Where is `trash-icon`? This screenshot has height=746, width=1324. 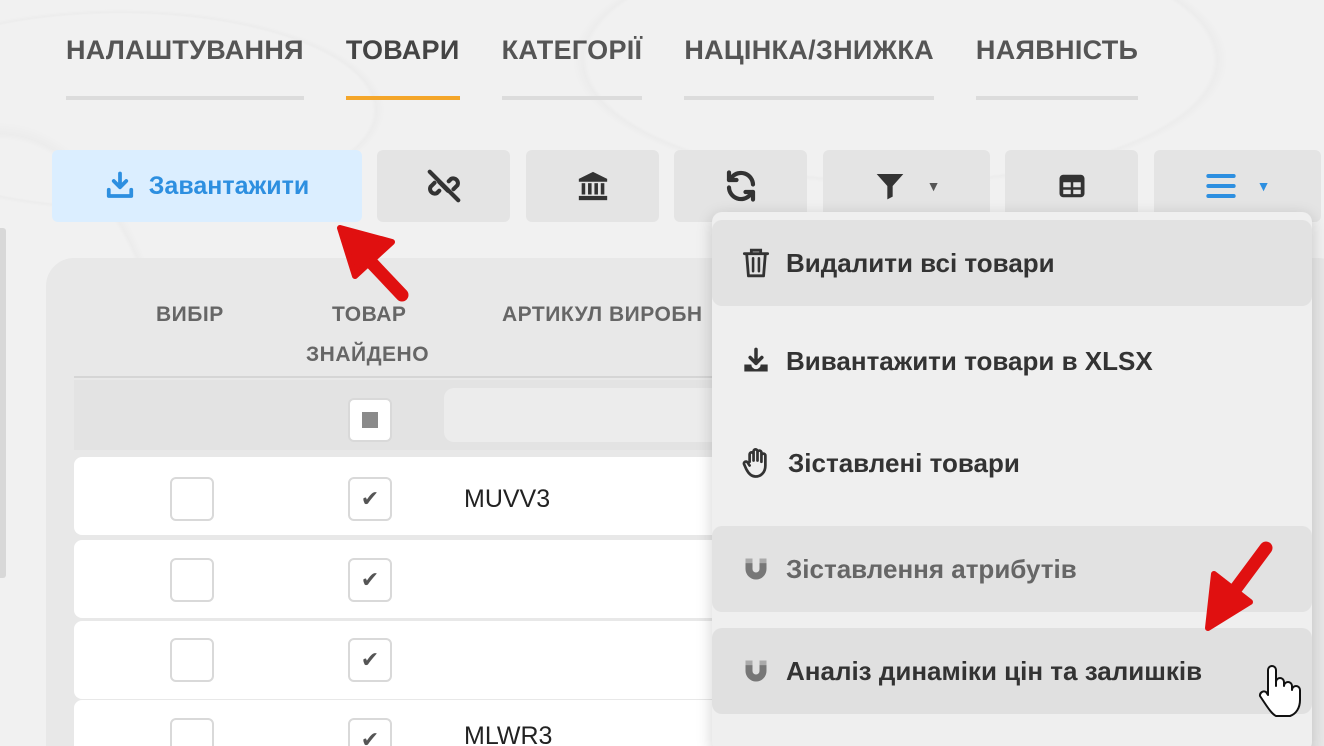
trash-icon is located at coordinates (756, 263).